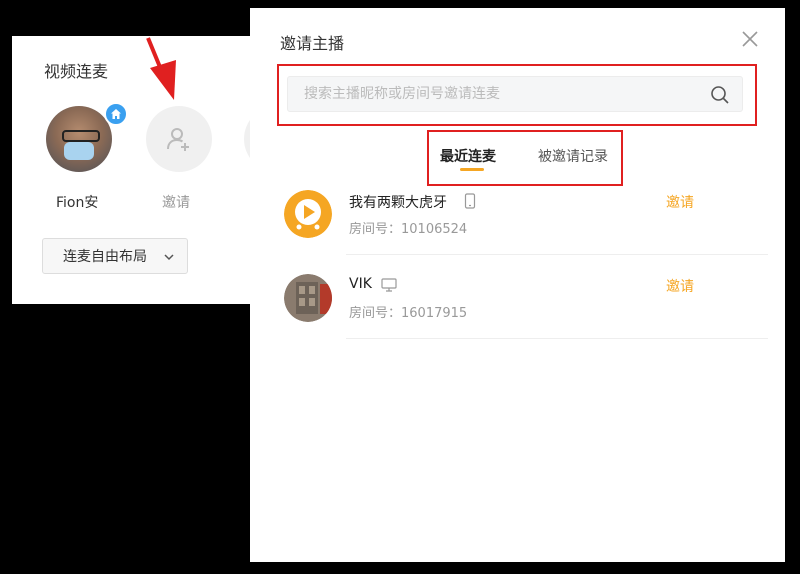 The height and width of the screenshot is (574, 800). I want to click on modal-title: 邀请主播, so click(312, 43).